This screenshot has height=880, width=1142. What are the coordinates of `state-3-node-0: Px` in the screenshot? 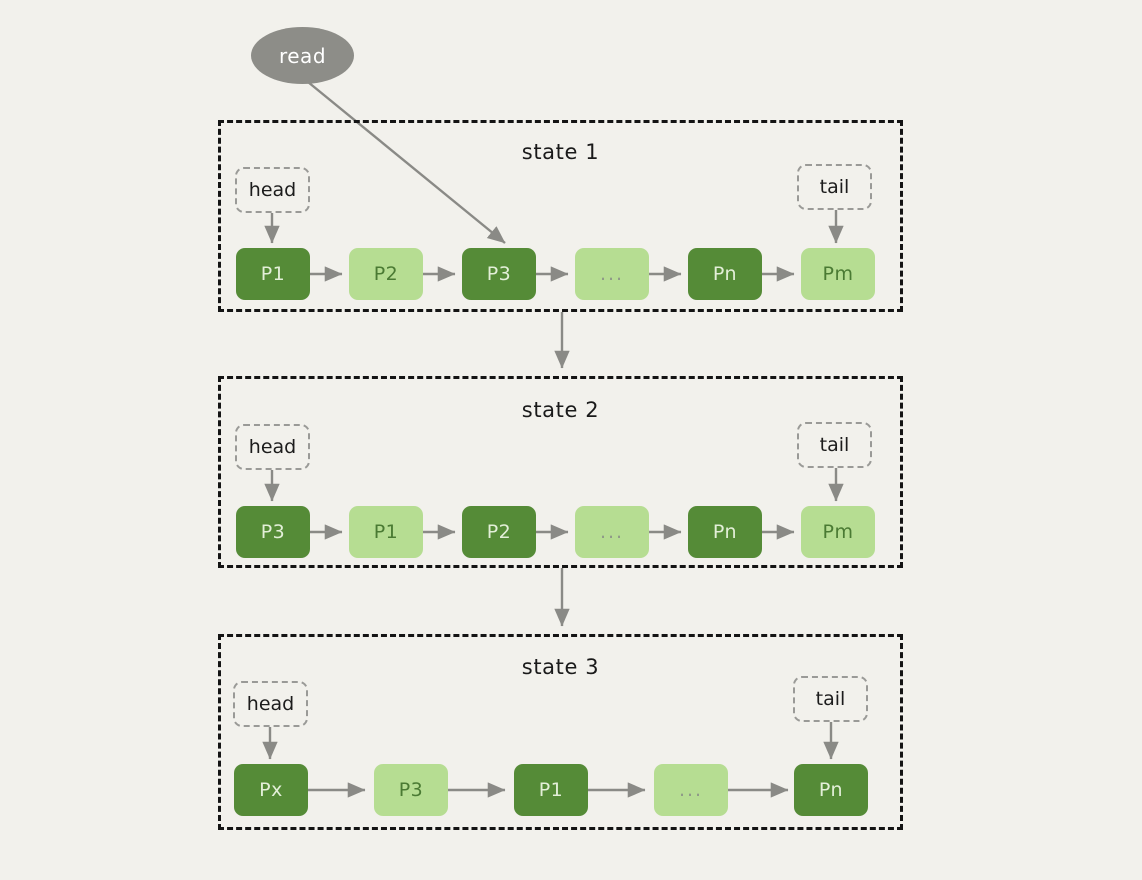 It's located at (271, 790).